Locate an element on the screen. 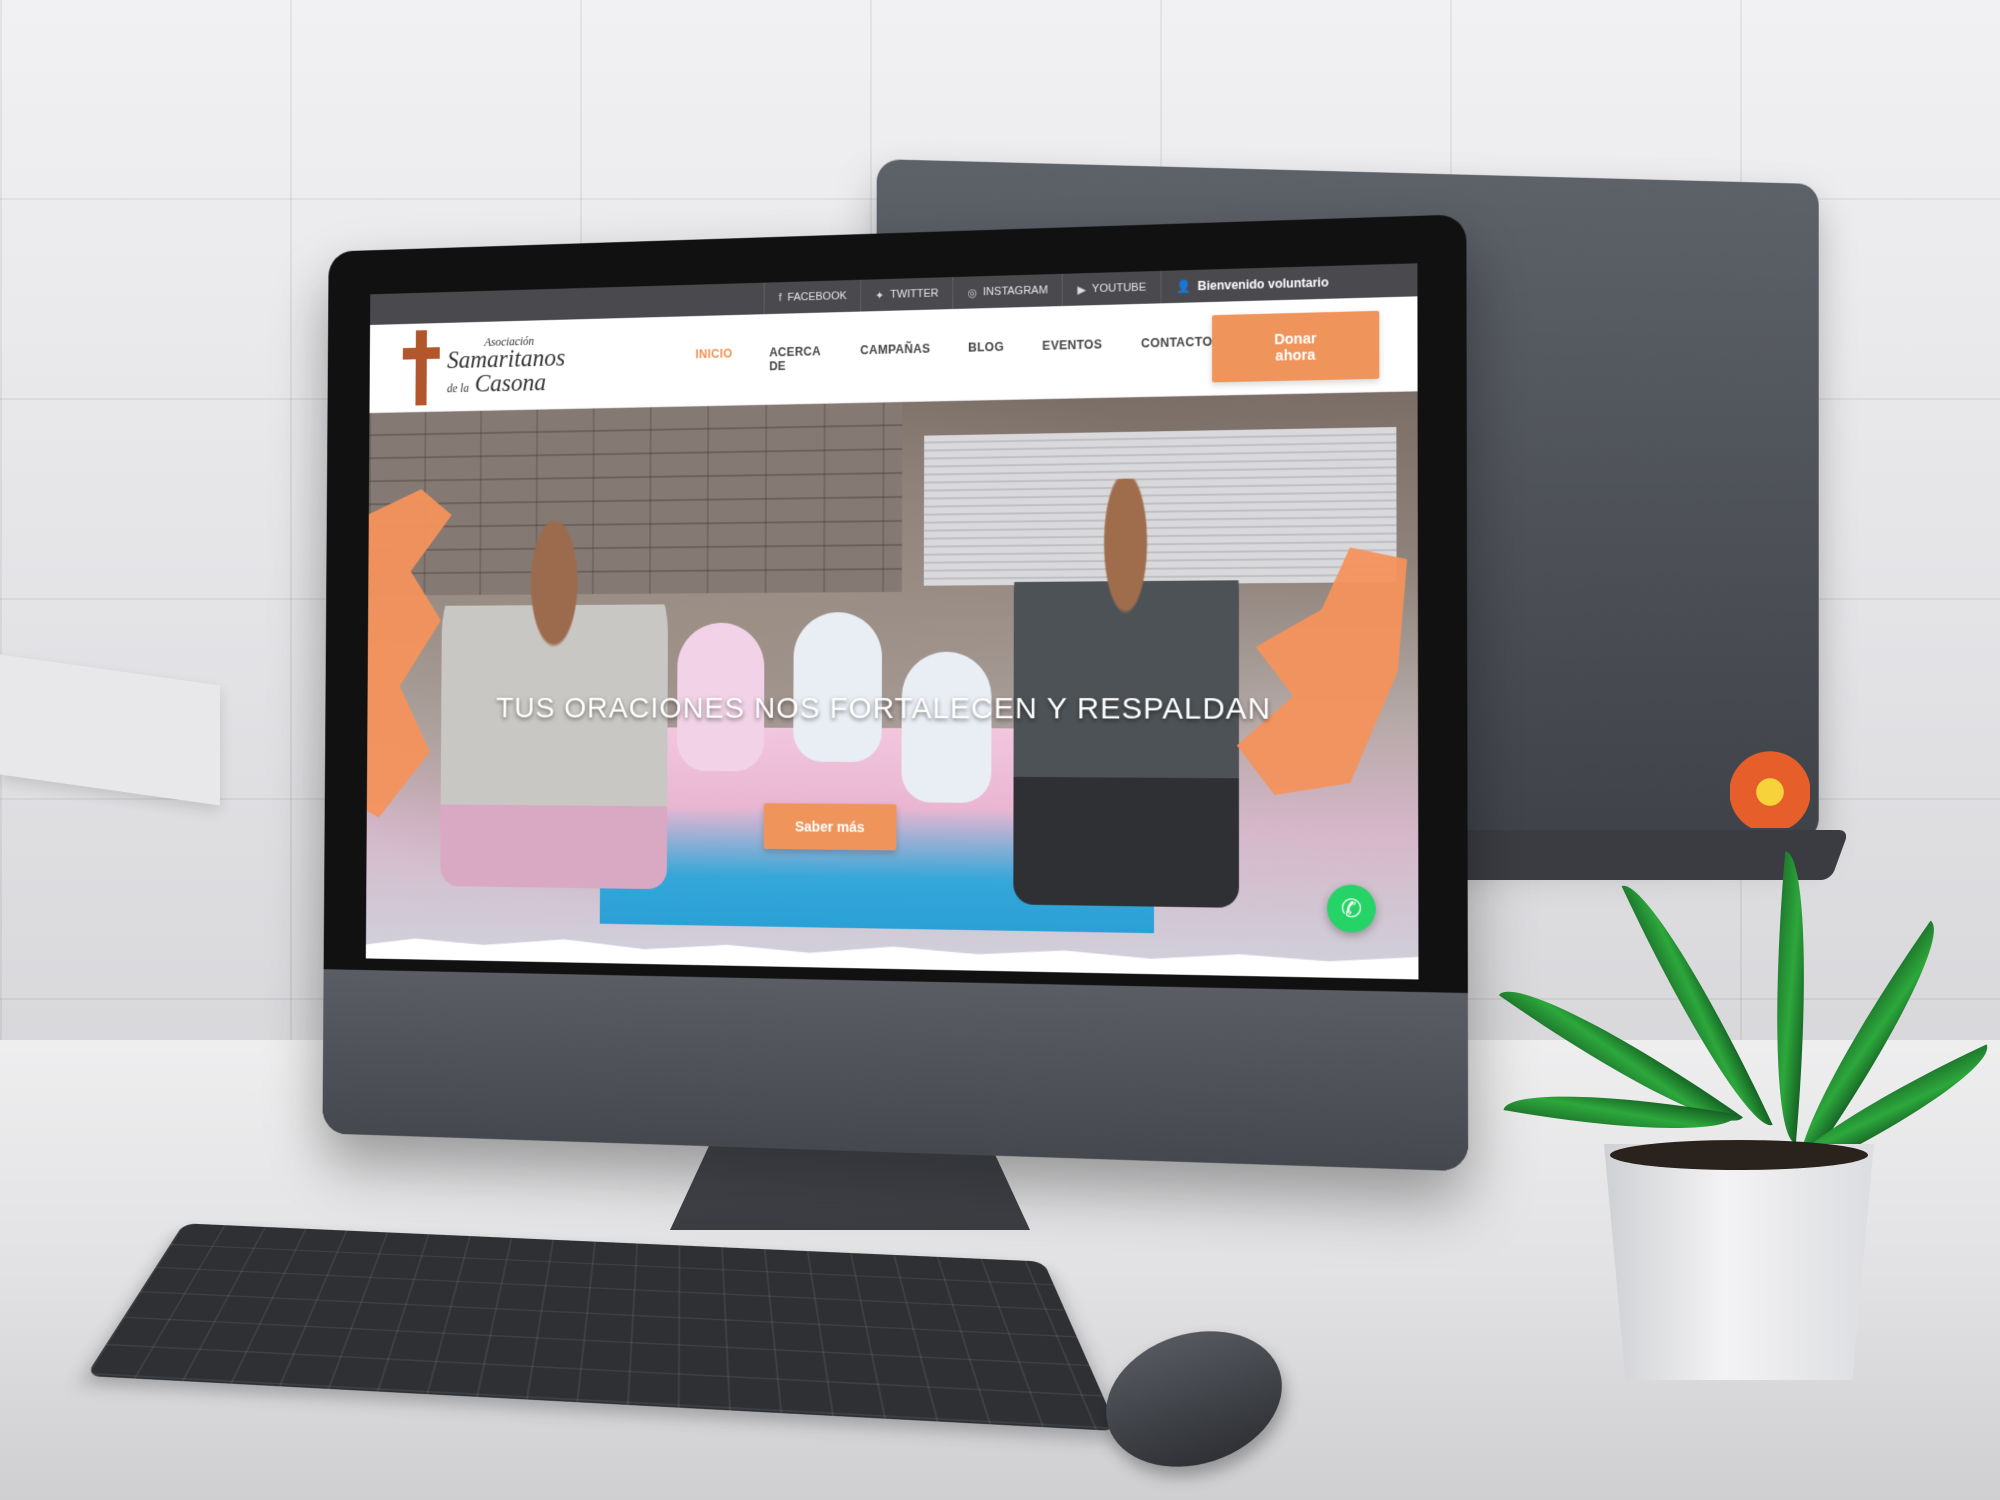 This screenshot has height=1500, width=2000. social-link-youtube: ▶ YOUTUBE is located at coordinates (1111, 288).